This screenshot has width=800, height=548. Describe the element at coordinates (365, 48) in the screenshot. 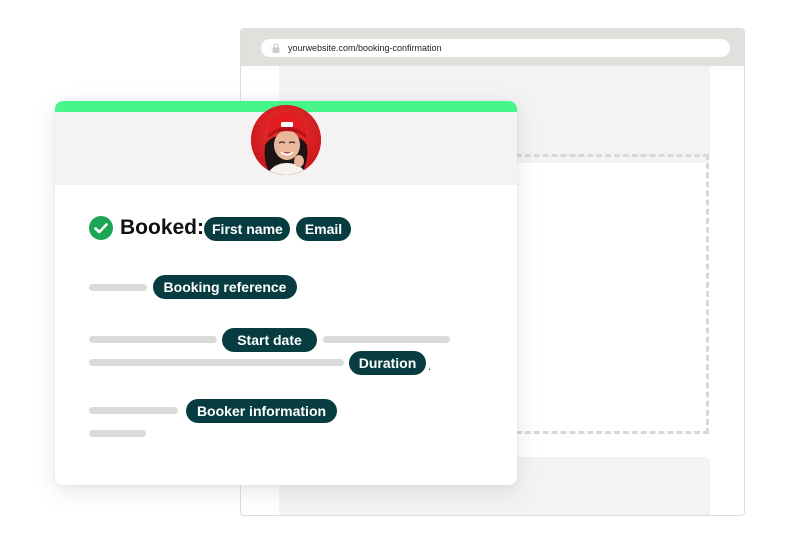

I see `url-text: yourwebsite.com/booking-confirmation` at that location.